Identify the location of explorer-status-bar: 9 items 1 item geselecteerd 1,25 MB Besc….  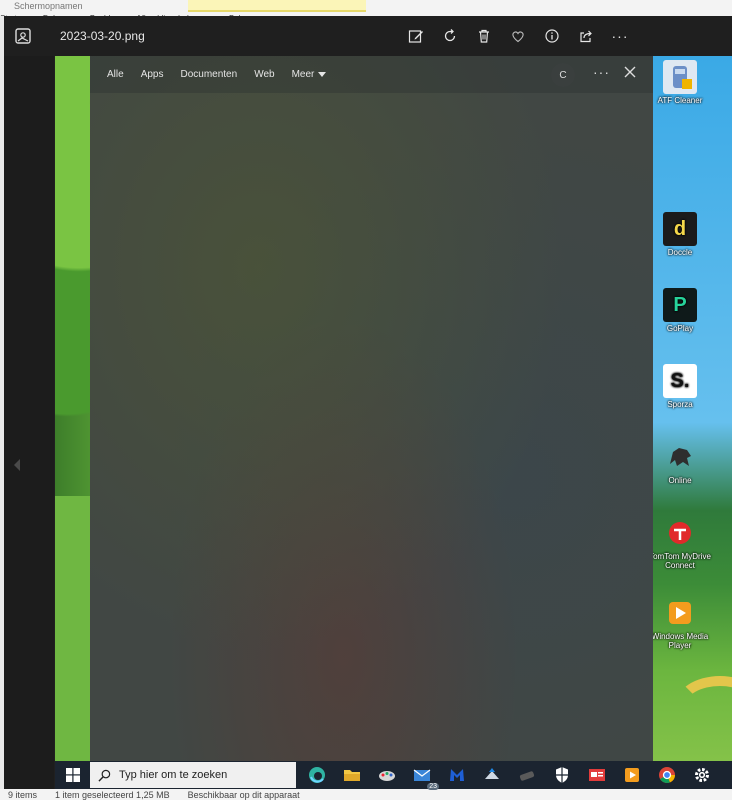
(366, 794).